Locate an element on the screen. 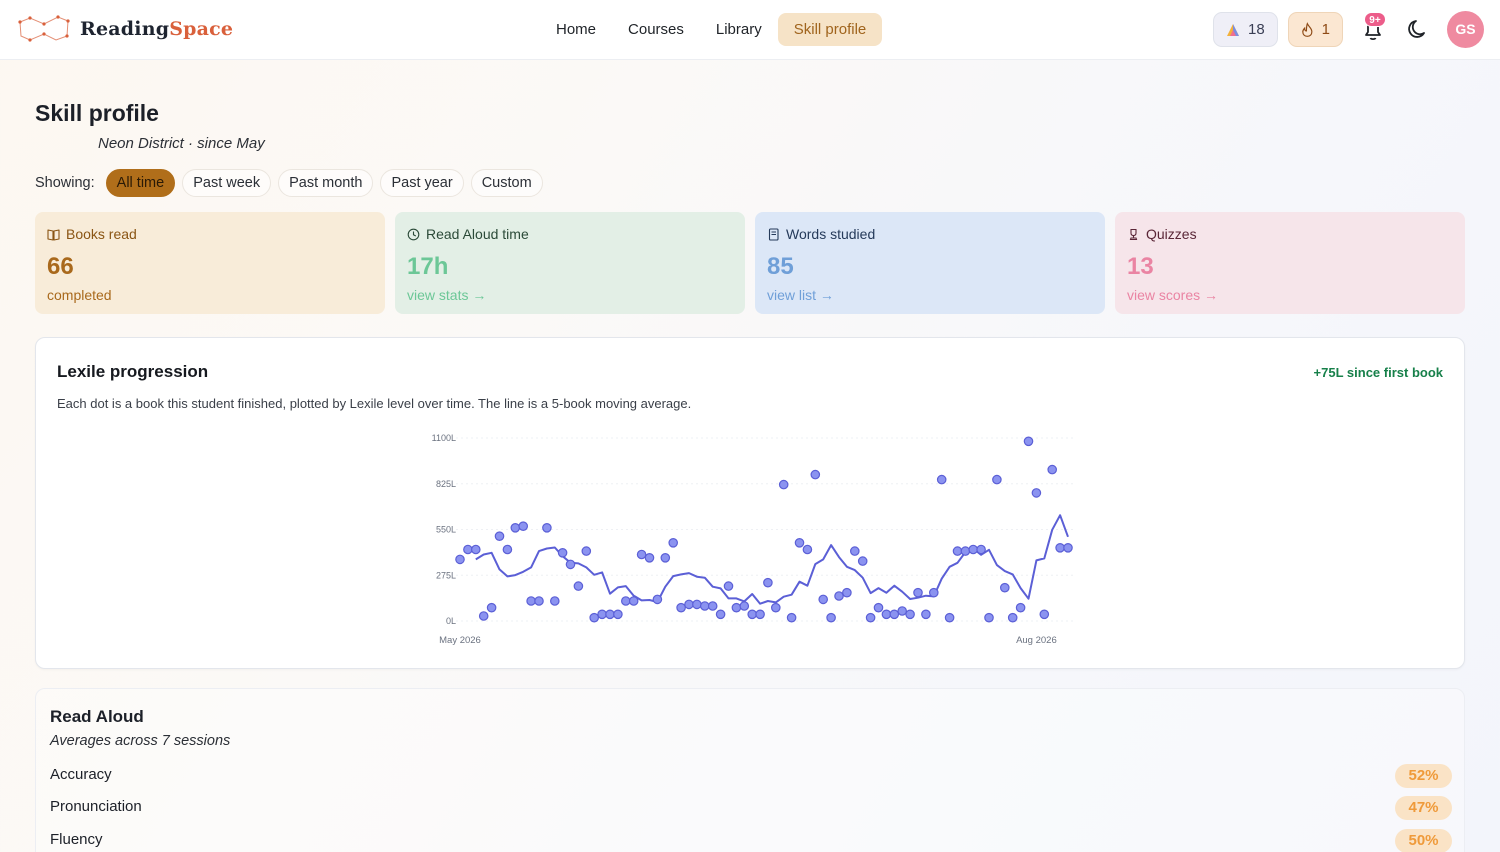  stat-value: 17h is located at coordinates (428, 266).